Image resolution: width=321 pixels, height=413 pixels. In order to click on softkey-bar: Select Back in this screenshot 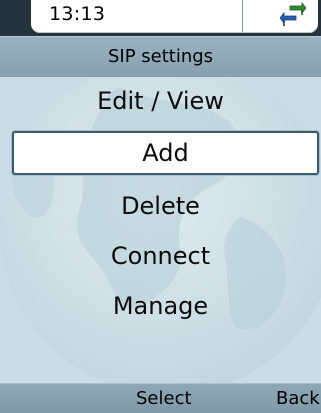, I will do `click(160, 398)`.